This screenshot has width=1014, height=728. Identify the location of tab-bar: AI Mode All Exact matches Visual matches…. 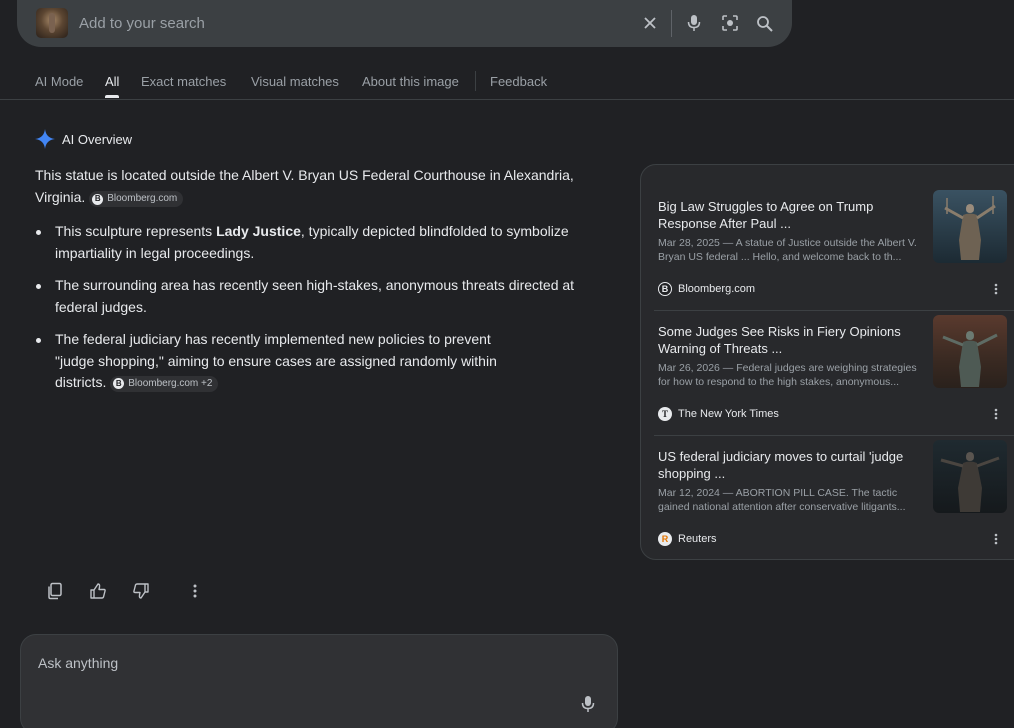
(507, 82).